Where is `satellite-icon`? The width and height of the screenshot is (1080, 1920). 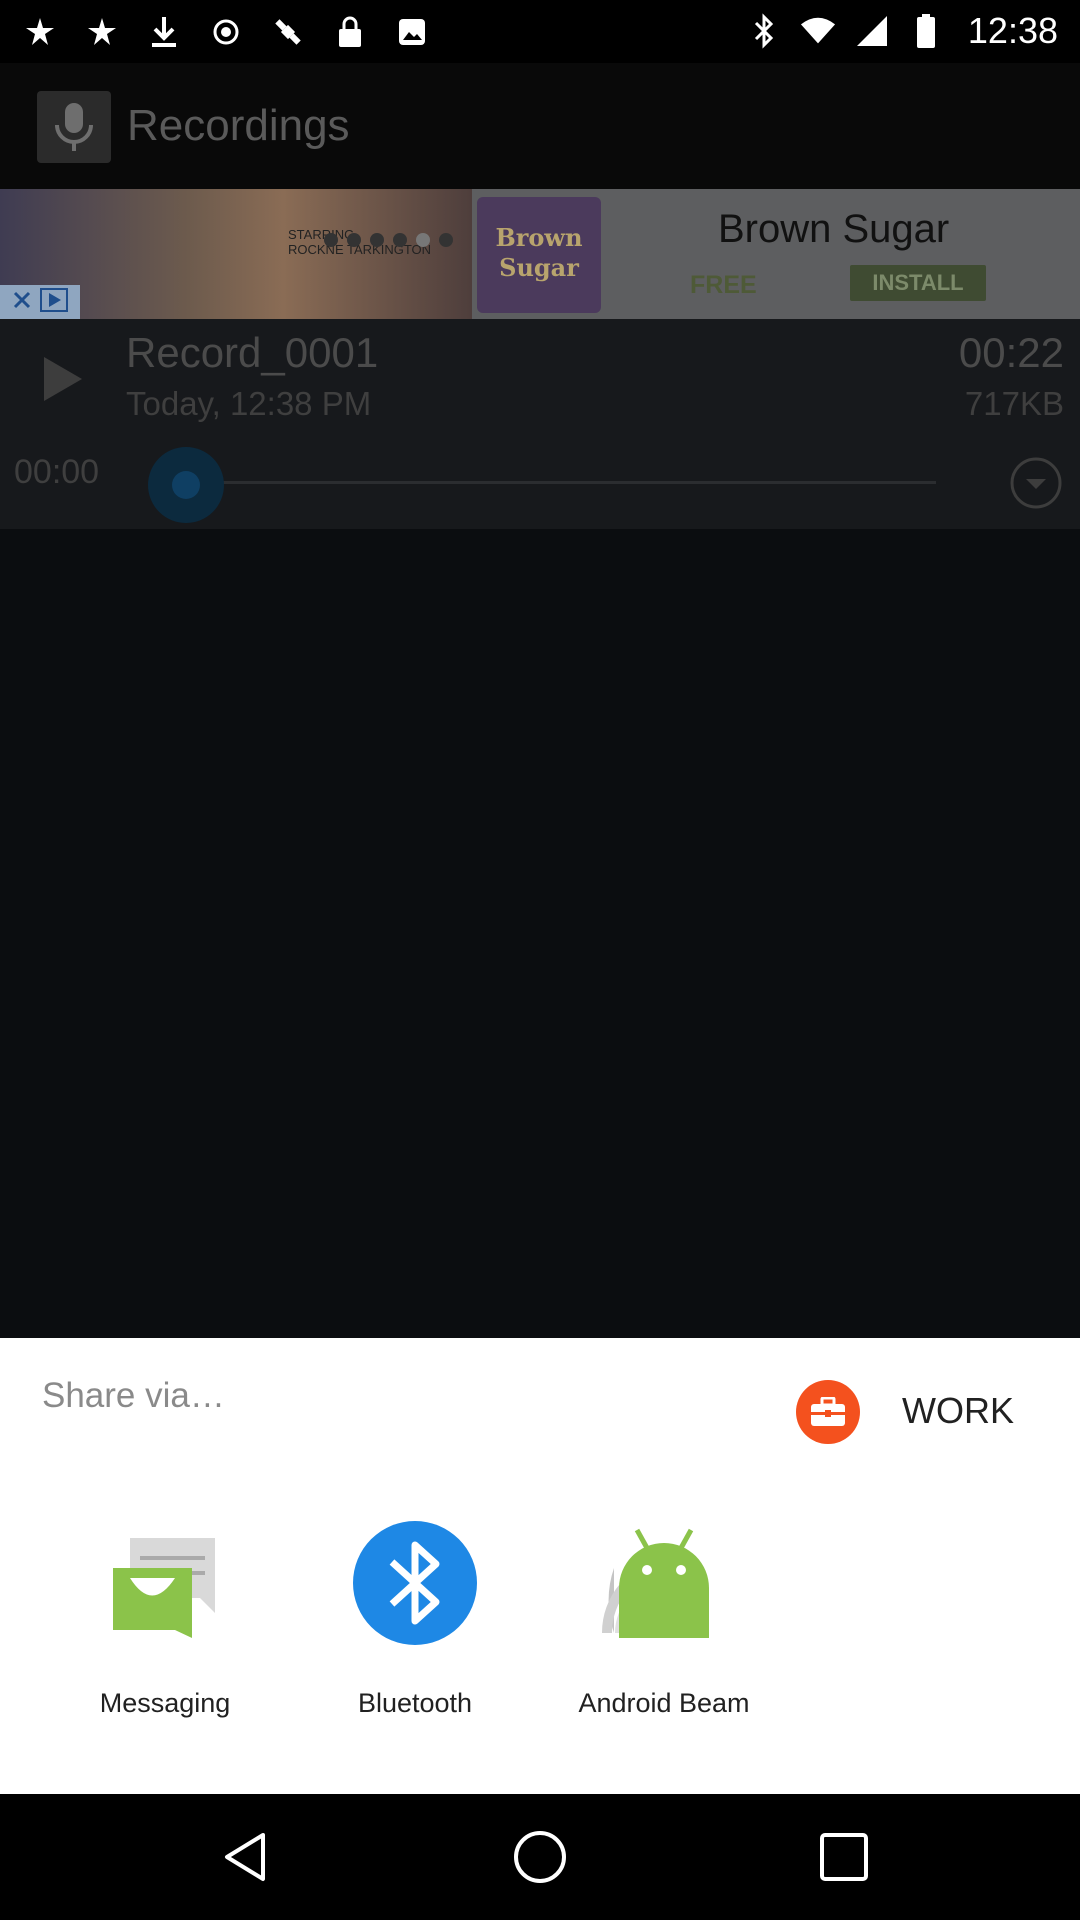 satellite-icon is located at coordinates (288, 32).